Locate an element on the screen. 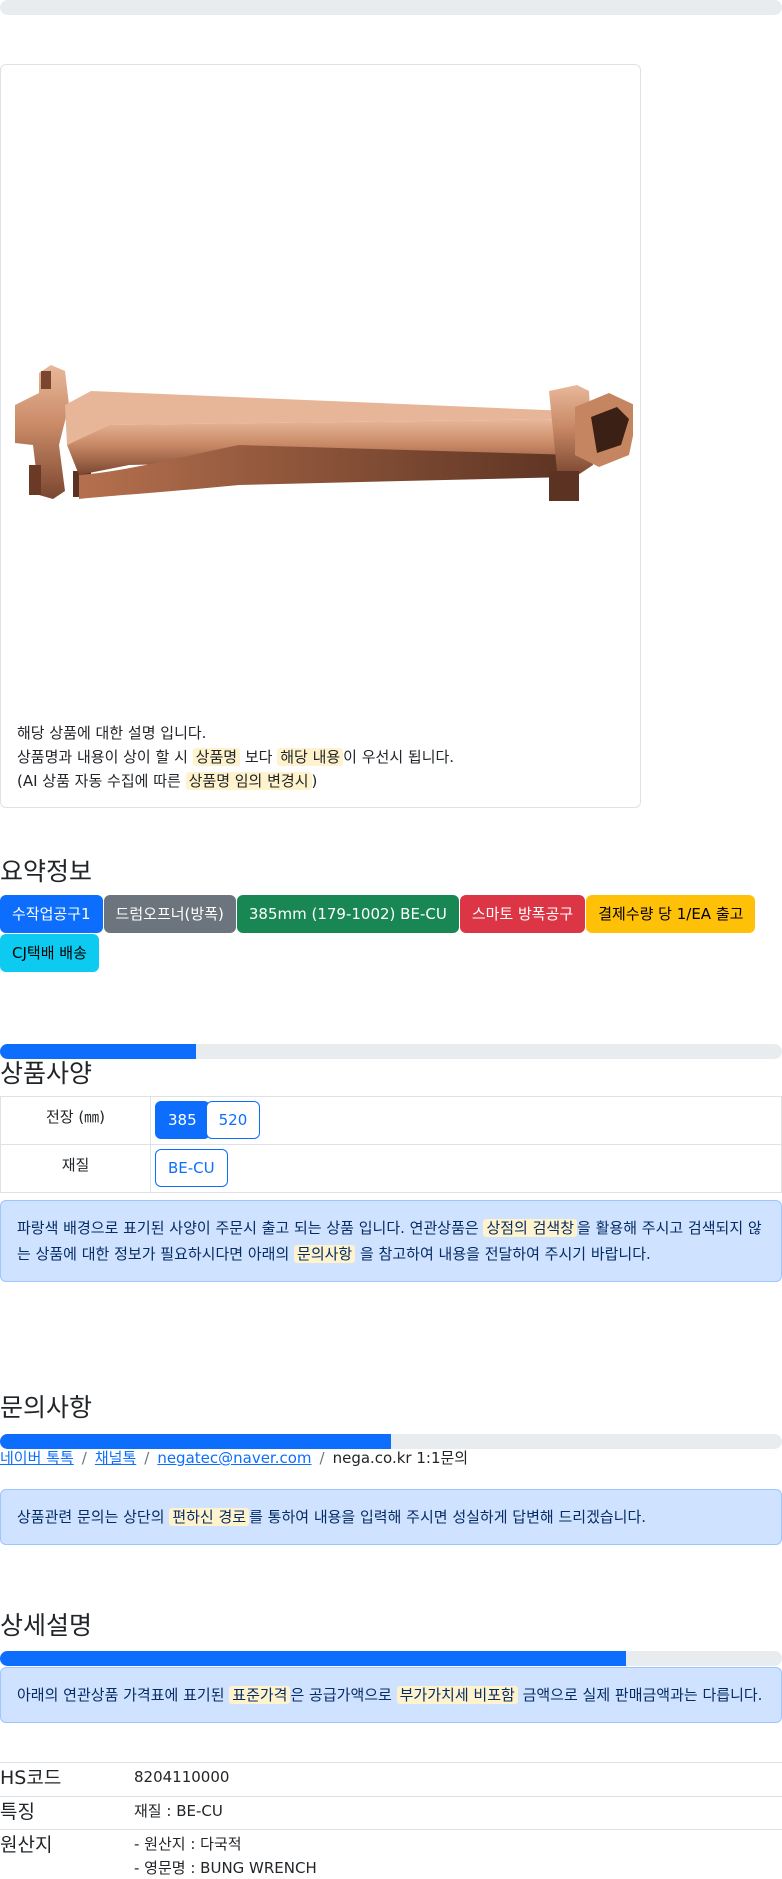  inquiry-site-text: nega.co.kr 1:1문의 is located at coordinates (400, 1458).